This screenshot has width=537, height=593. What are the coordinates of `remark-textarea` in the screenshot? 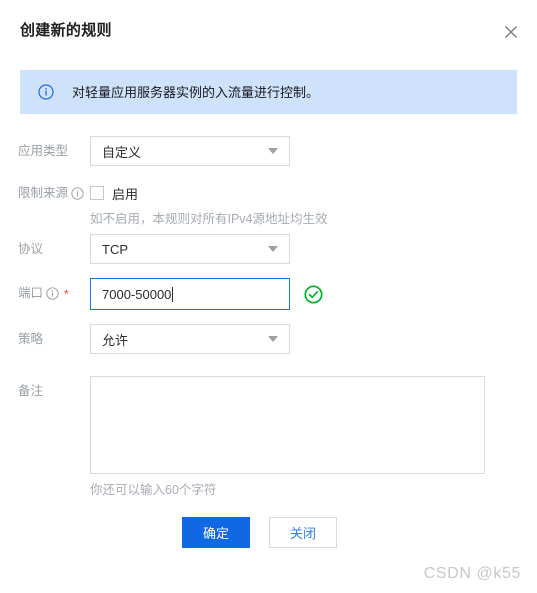 It's located at (287, 425).